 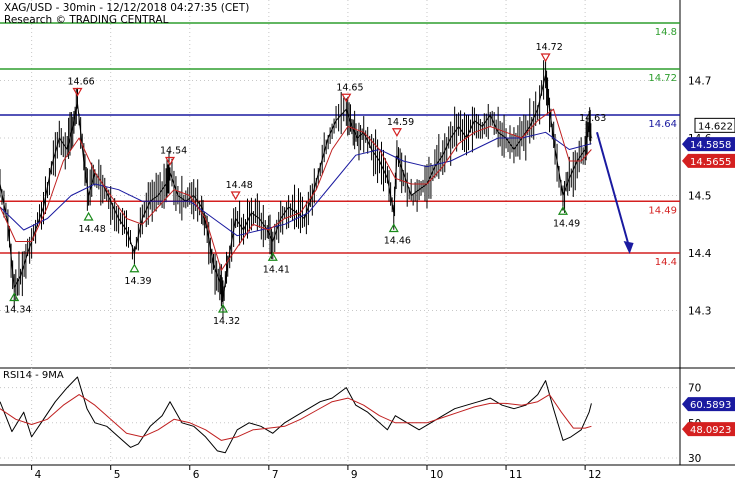 I want to click on swing-low-label: 14.49, so click(x=566, y=223).